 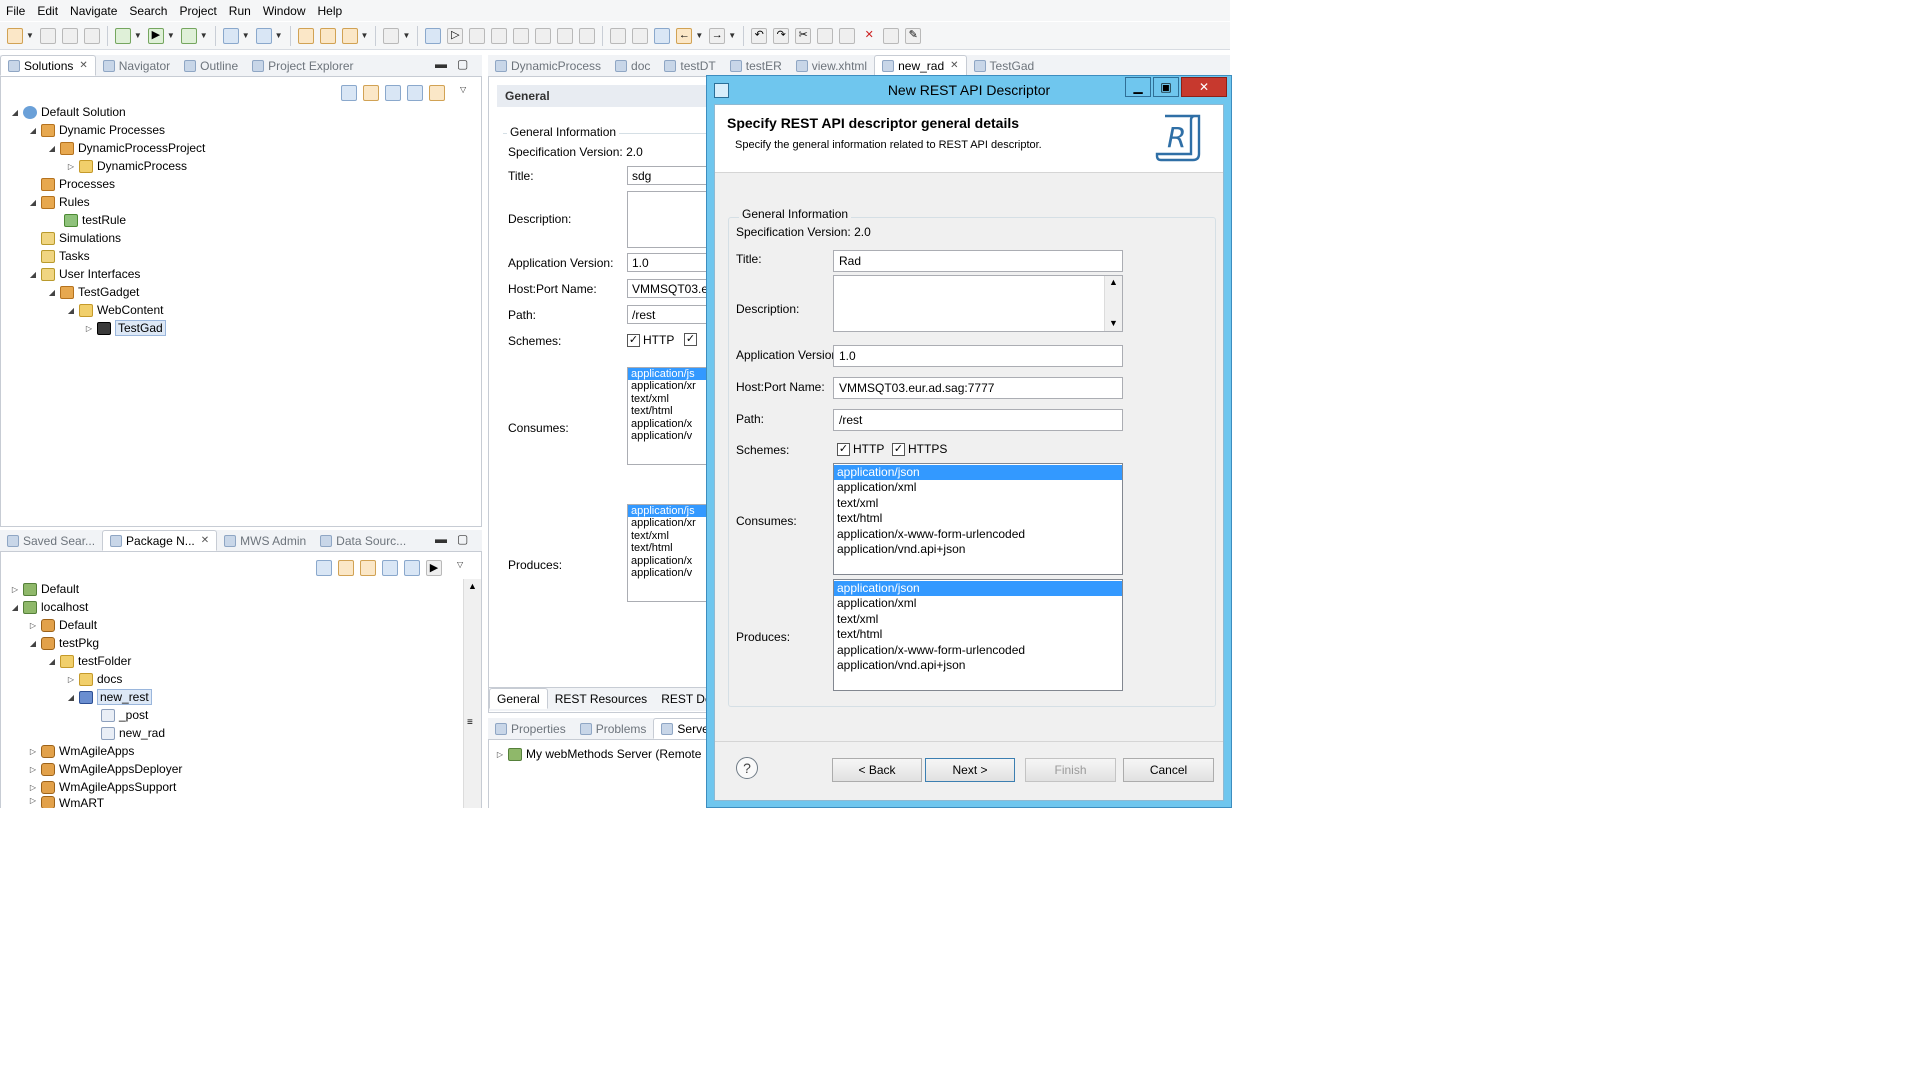 What do you see at coordinates (717, 35) in the screenshot?
I see `forward-arrow-icon: →` at bounding box center [717, 35].